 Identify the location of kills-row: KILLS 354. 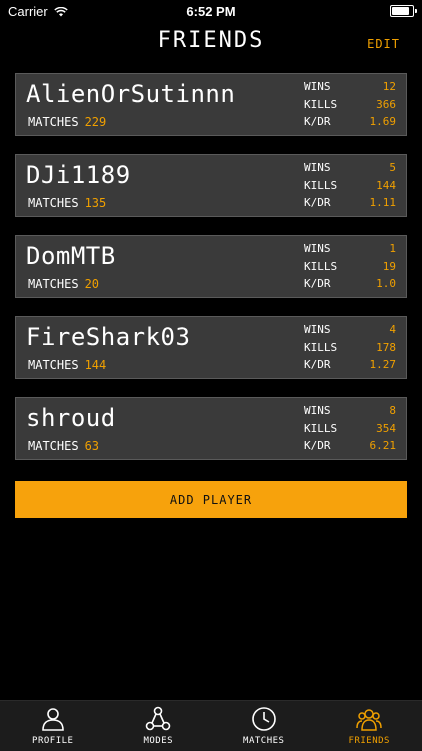
(350, 429).